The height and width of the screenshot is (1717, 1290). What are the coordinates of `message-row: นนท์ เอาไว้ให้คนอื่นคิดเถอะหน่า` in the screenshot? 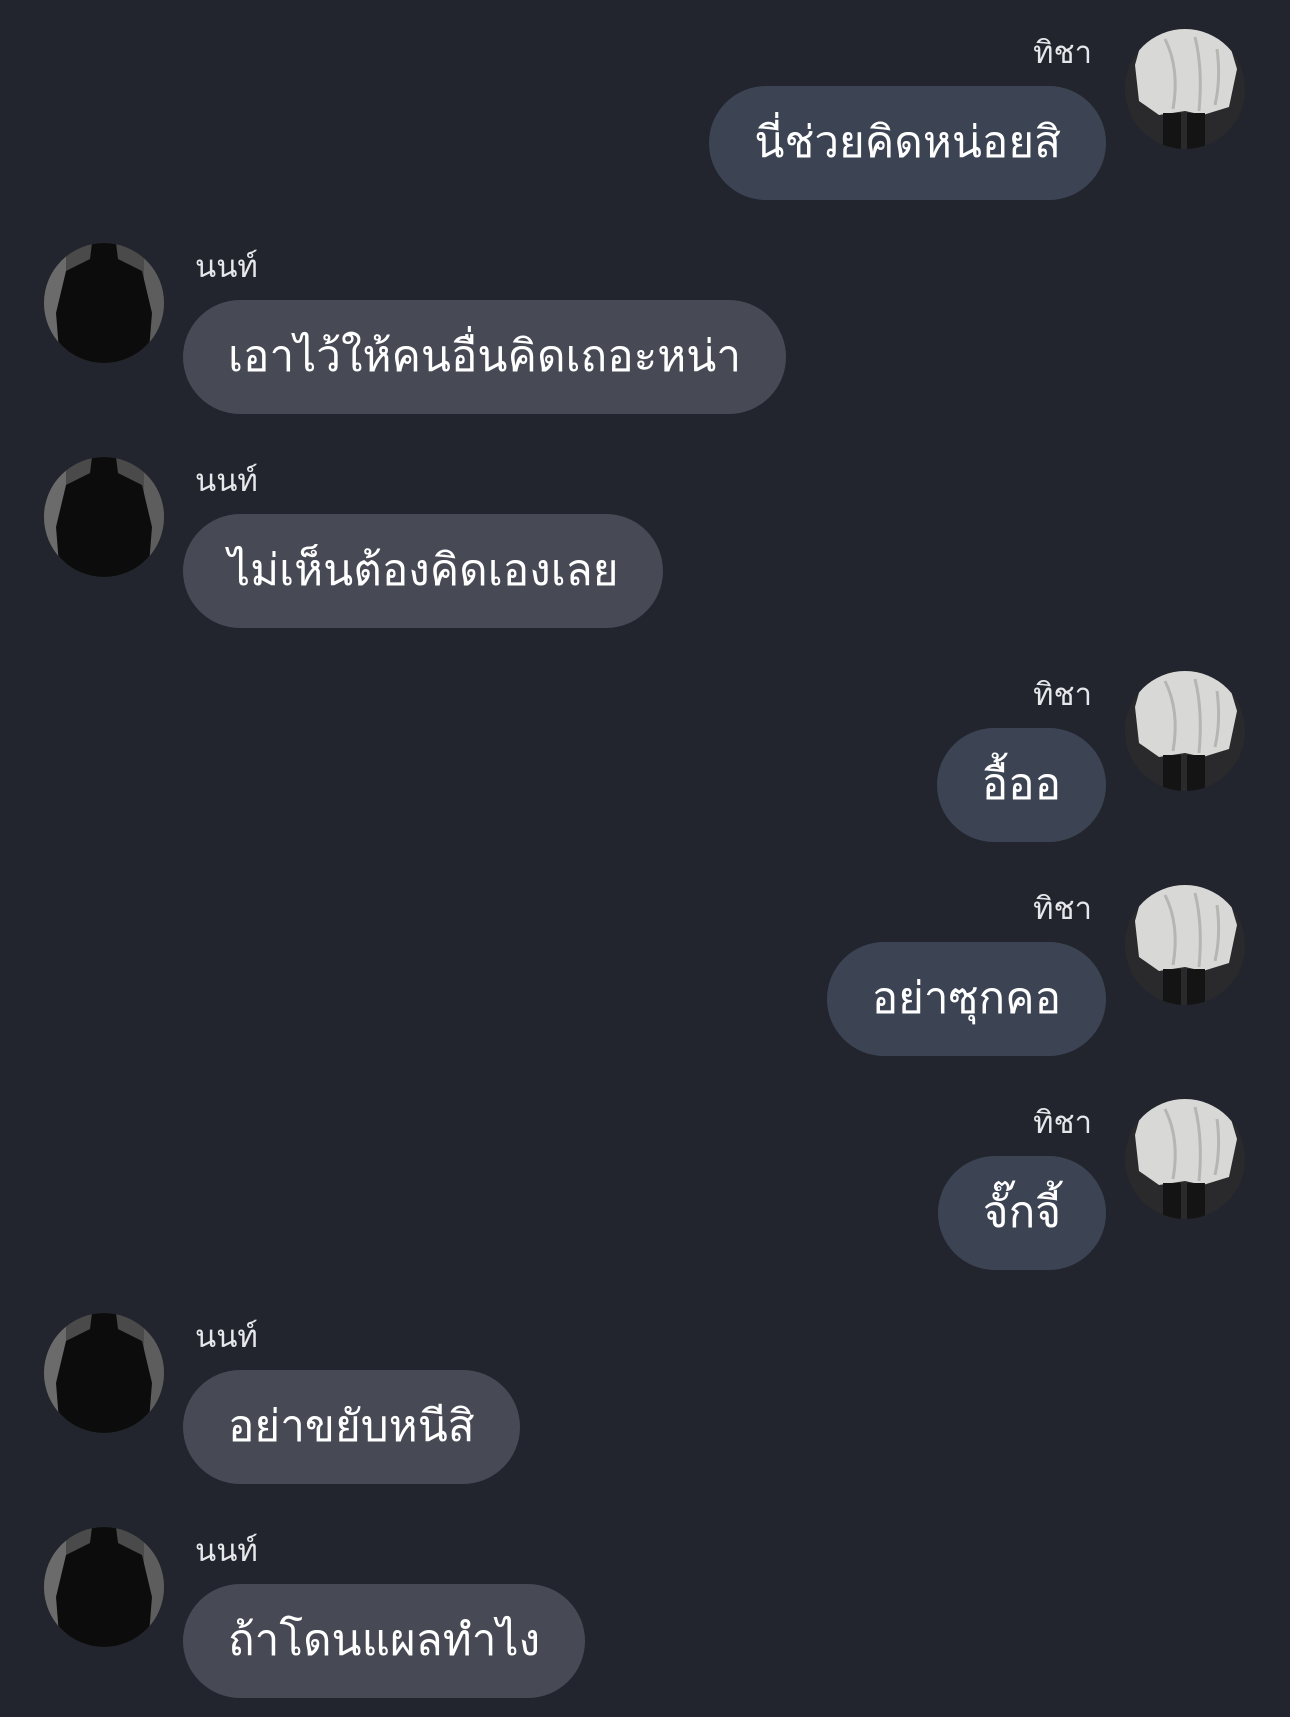 It's located at (645, 338).